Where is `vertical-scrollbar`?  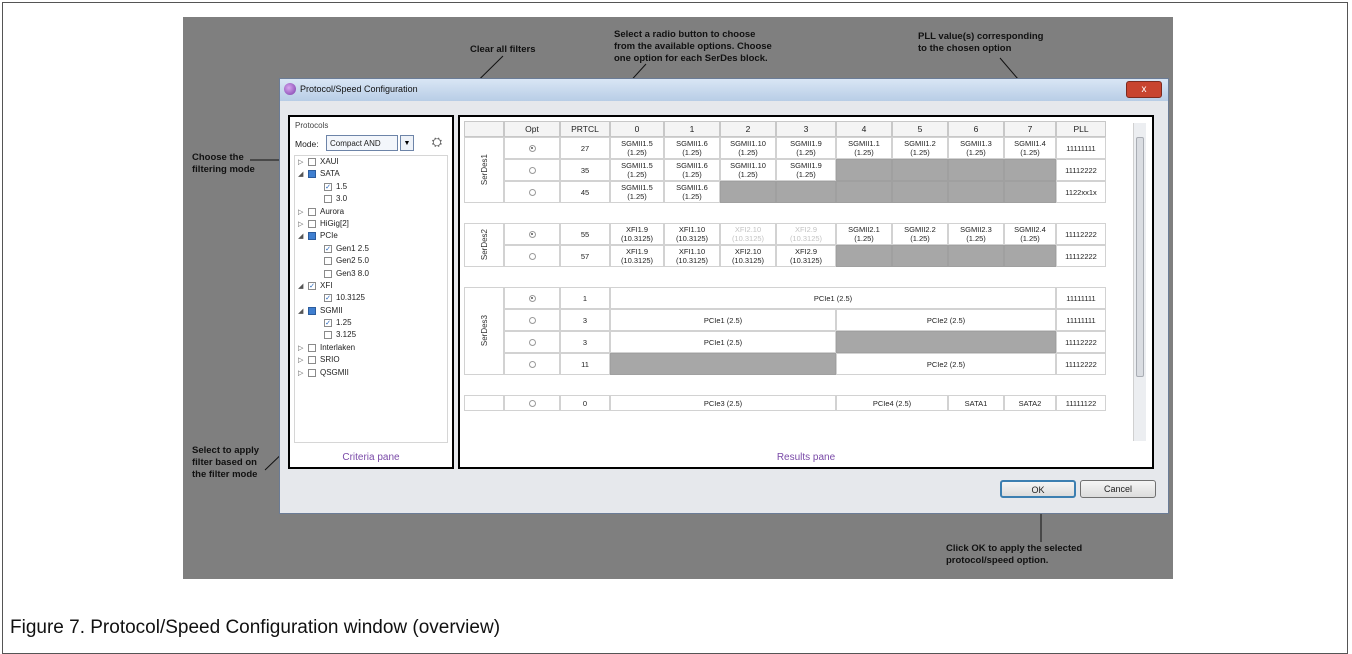 vertical-scrollbar is located at coordinates (1139, 282).